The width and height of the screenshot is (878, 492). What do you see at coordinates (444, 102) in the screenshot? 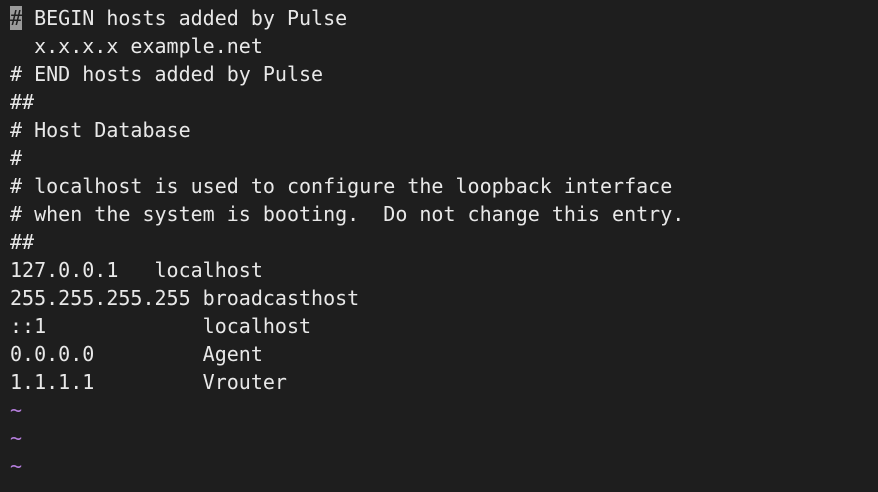
I see `editor-line-4: ##` at bounding box center [444, 102].